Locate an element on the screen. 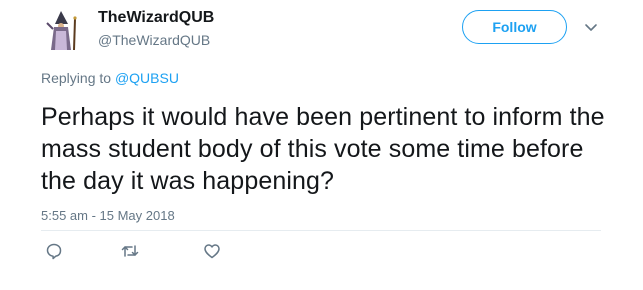 This screenshot has height=290, width=643. reply-button is located at coordinates (54, 251).